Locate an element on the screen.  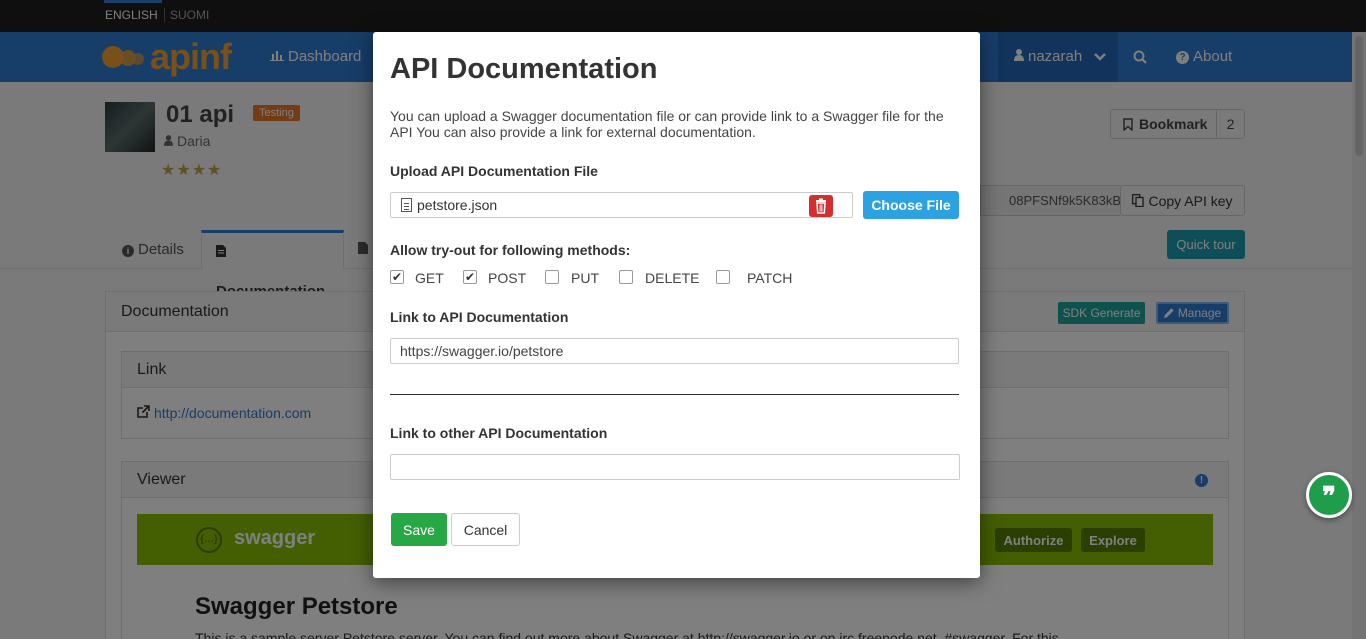
upload-label: Upload API Documentation File is located at coordinates (494, 171).